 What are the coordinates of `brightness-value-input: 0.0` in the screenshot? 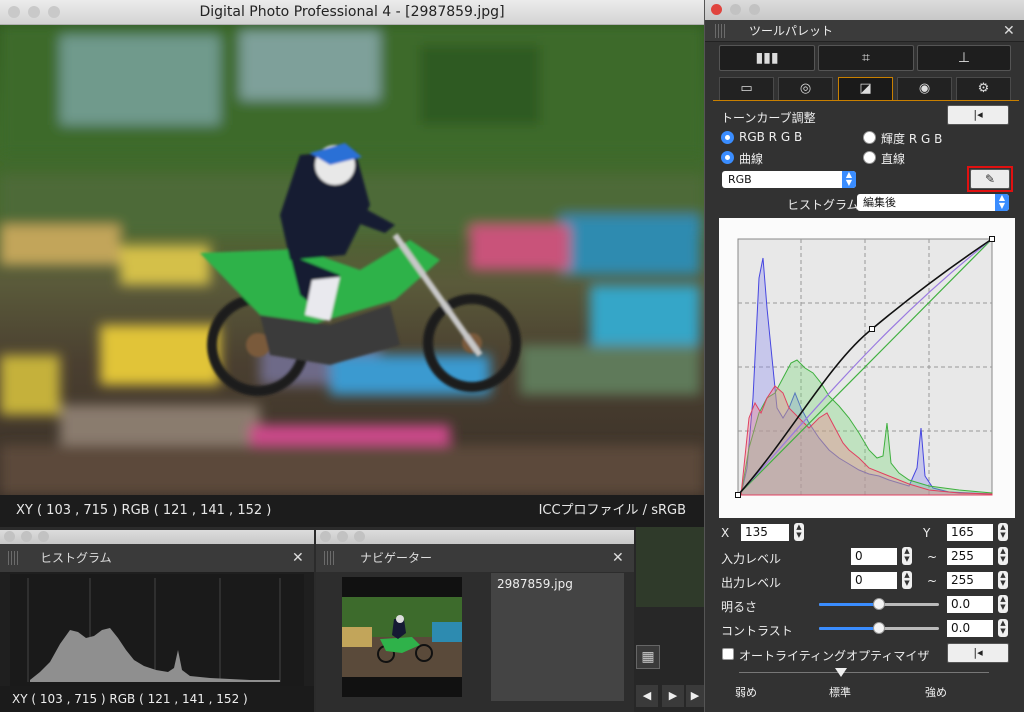 It's located at (970, 604).